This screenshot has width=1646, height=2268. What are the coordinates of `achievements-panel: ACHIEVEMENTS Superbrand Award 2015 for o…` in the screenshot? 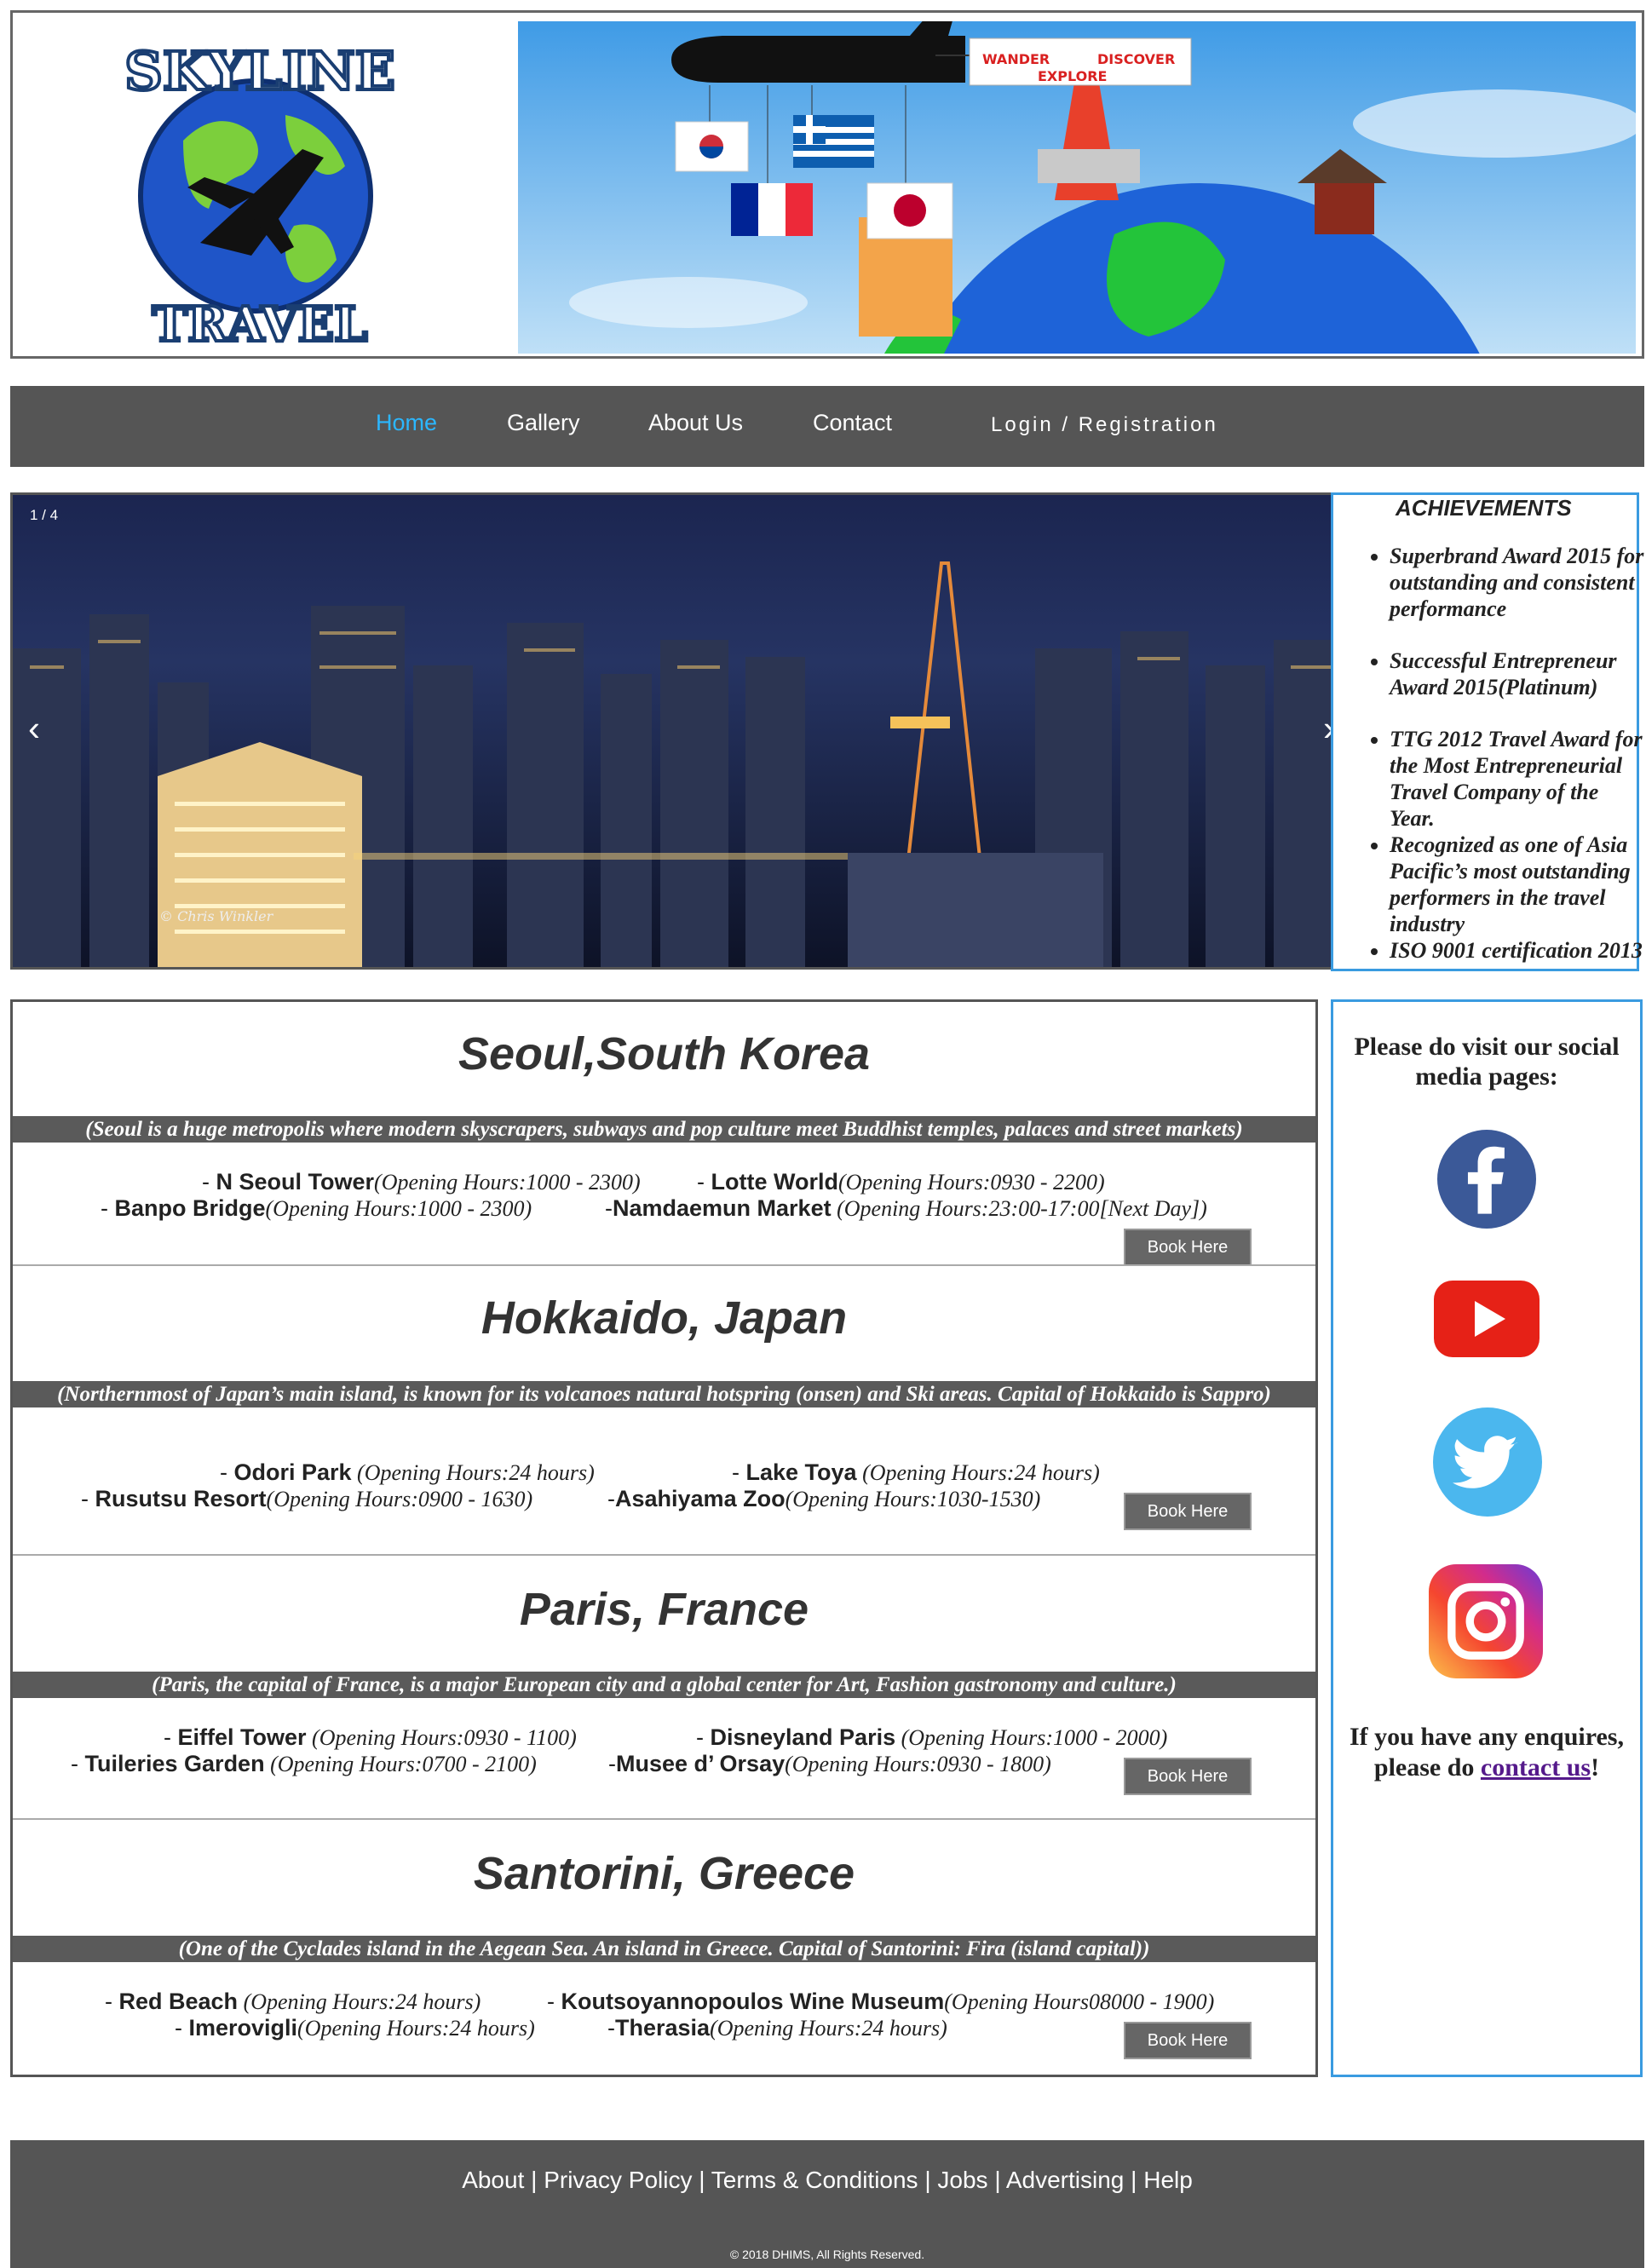 It's located at (1487, 732).